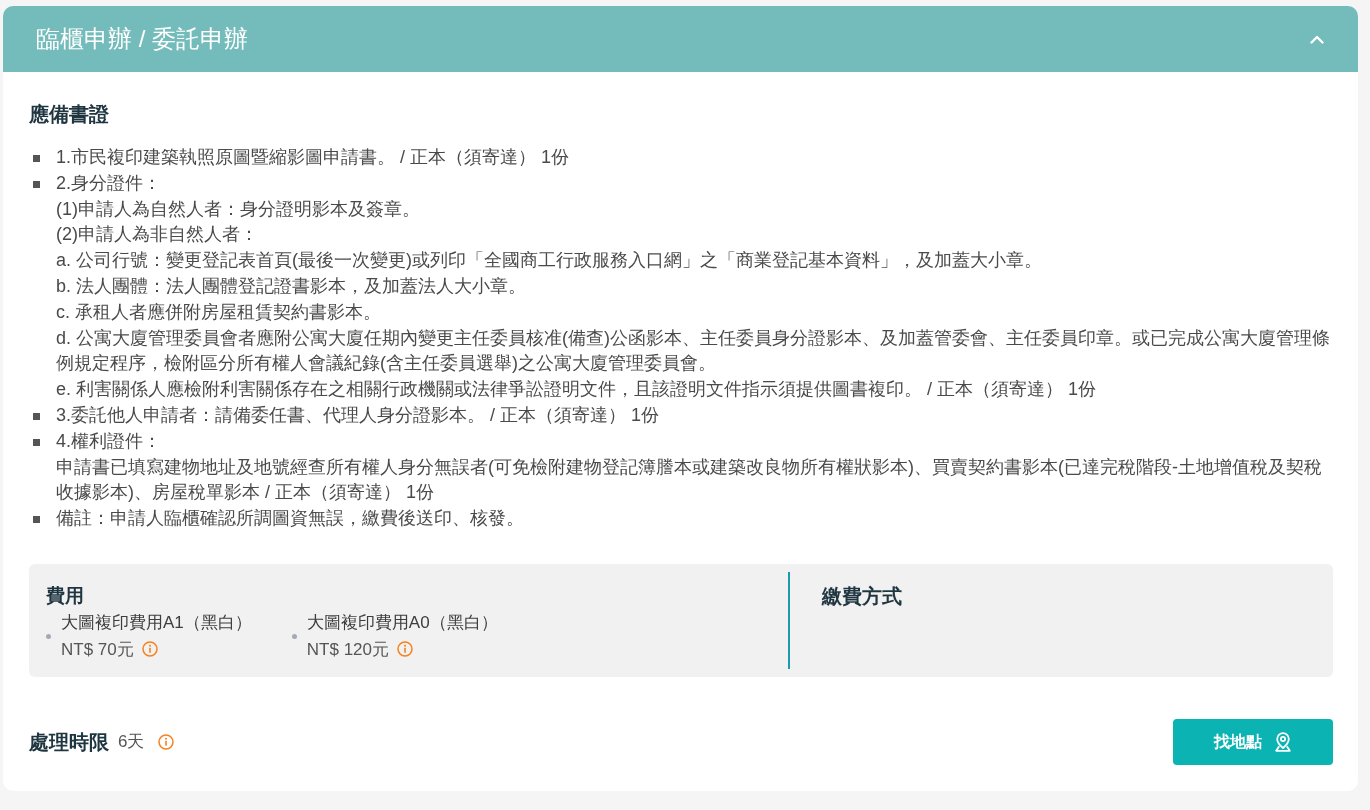 The width and height of the screenshot is (1370, 810). I want to click on document-text: e. 利害關係人應檢附利害關係存在之相關行政機關或法律爭訟證明文件，且該證明文件指示須提供圖書複印。 / 正本（須寄達） 1份, so click(577, 390).